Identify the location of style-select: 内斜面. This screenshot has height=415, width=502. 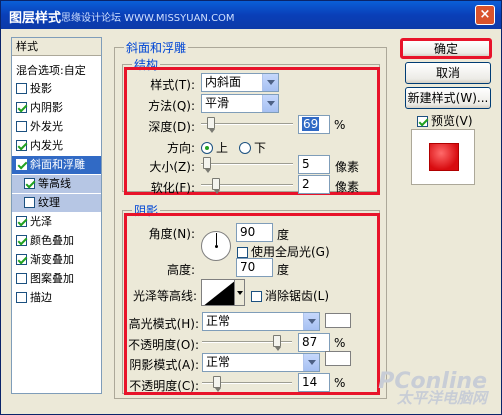
(240, 82).